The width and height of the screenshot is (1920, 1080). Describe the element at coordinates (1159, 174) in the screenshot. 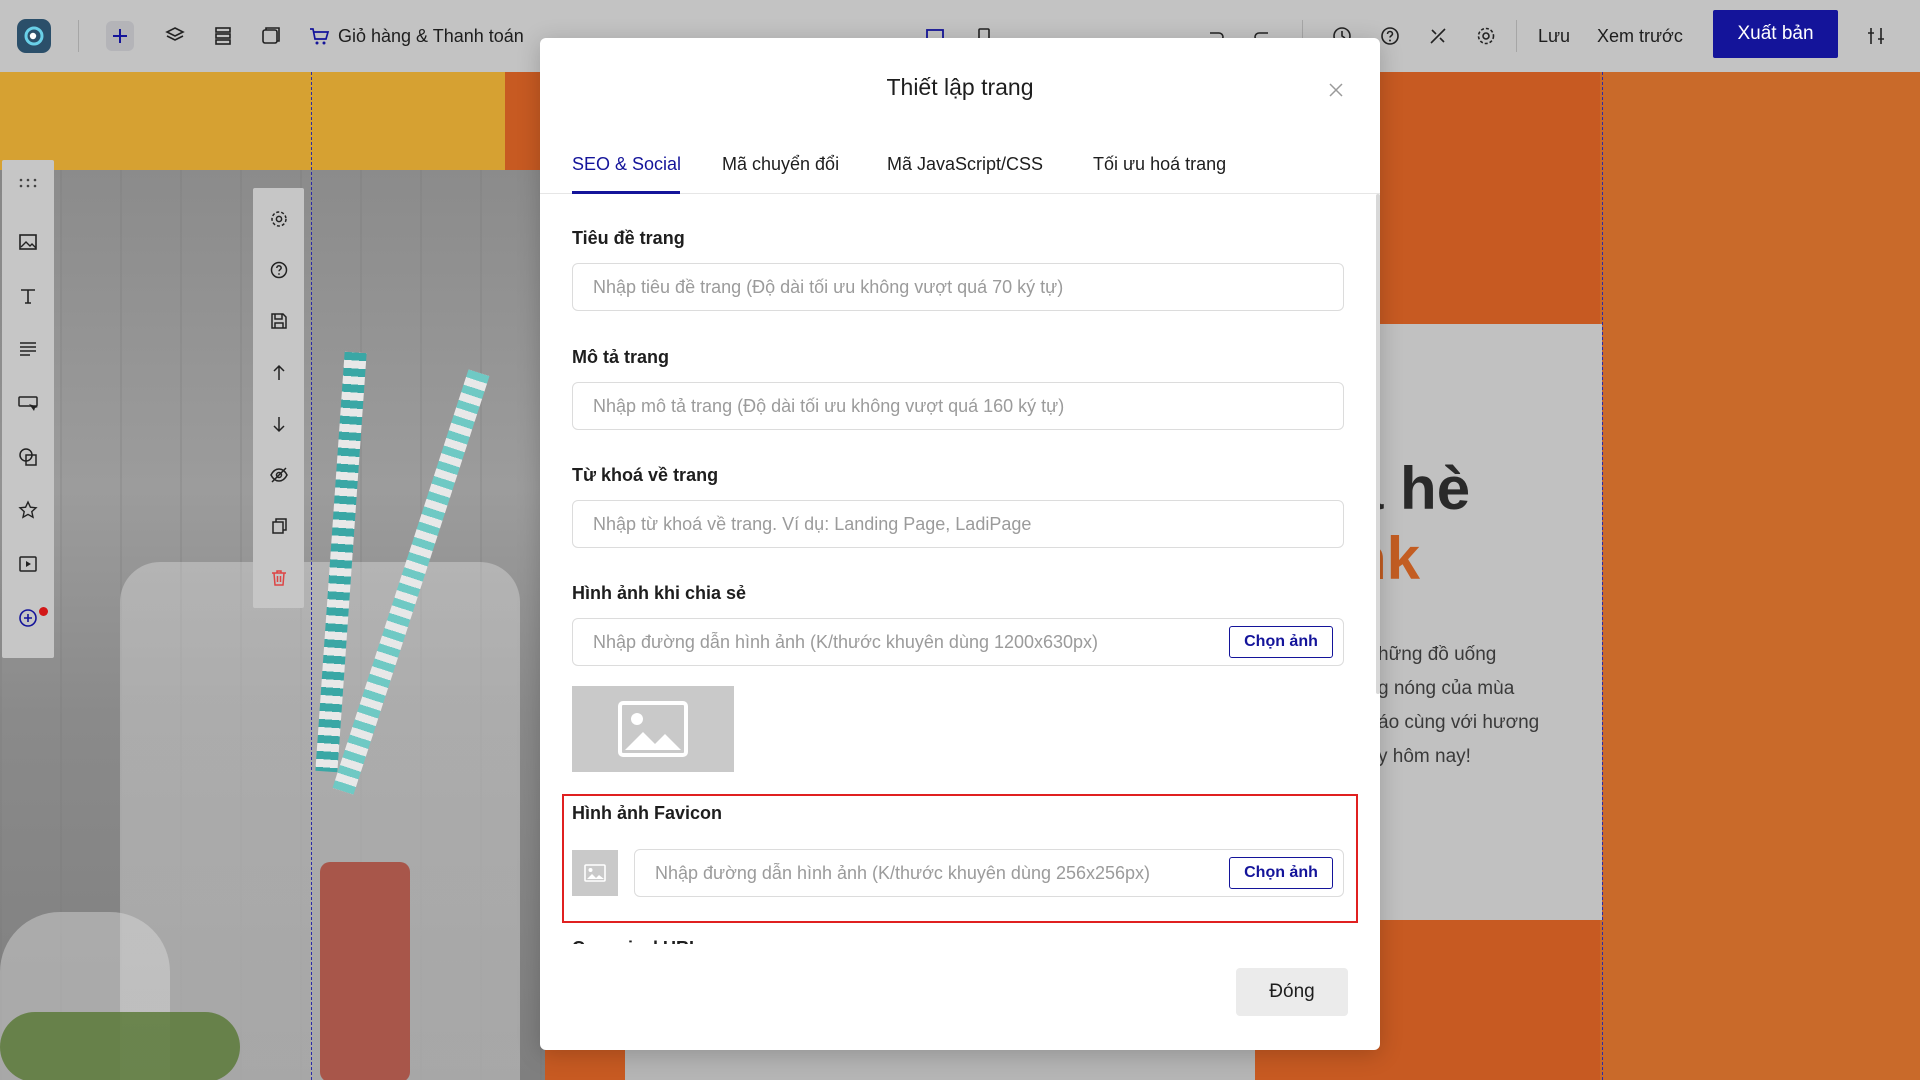

I see `tab-page-optimization: Tối ưu hoá trang` at that location.